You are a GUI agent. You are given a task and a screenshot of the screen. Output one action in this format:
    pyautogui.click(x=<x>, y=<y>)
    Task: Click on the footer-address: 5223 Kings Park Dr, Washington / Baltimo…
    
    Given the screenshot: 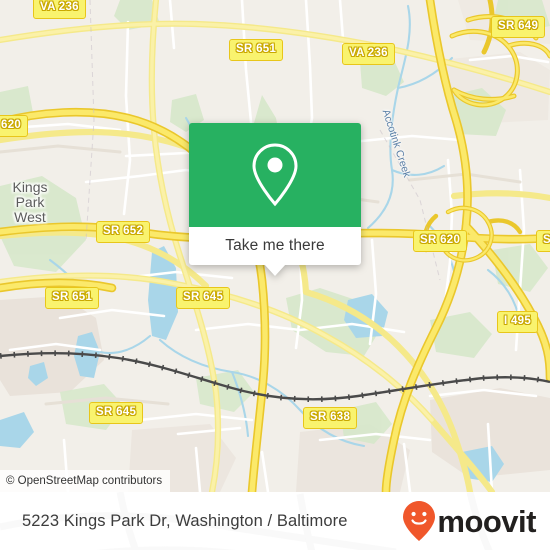 What is the action you would take?
    pyautogui.click(x=185, y=520)
    